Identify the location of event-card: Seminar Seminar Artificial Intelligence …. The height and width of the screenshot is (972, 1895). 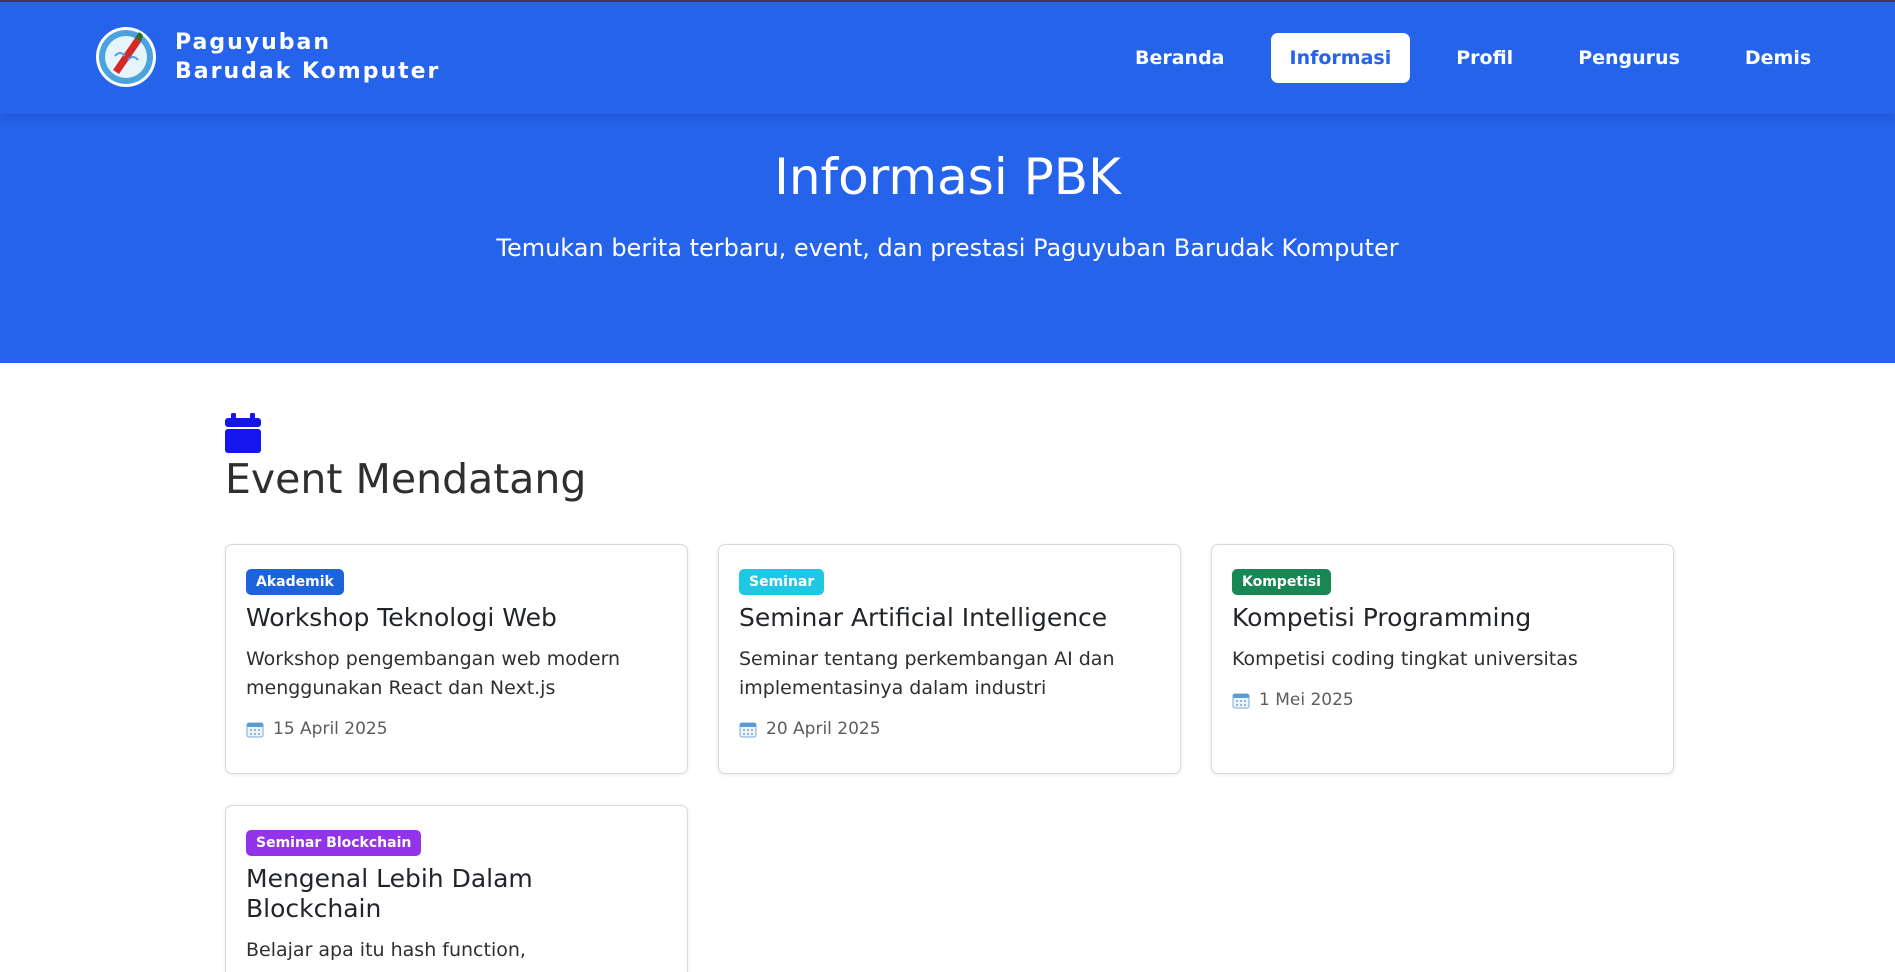
(949, 659).